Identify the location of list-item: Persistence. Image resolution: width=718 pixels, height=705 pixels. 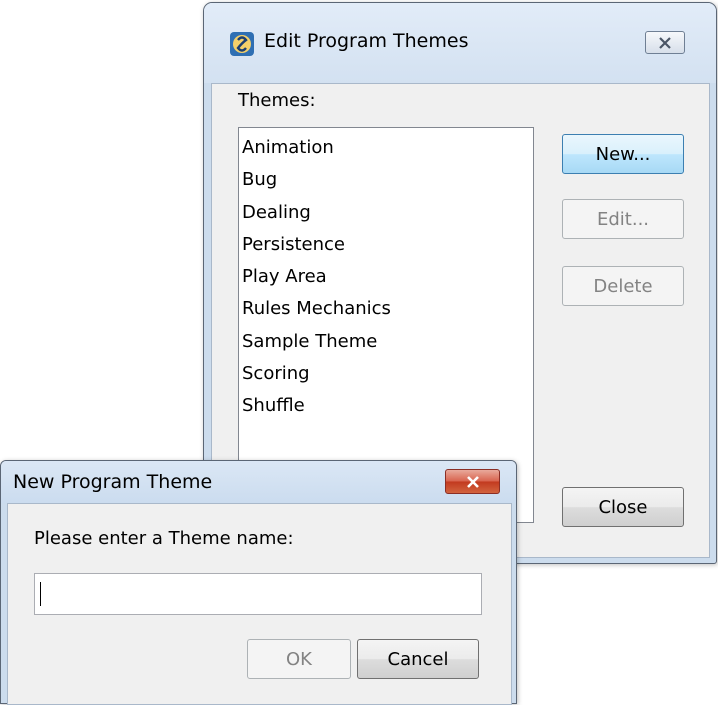
(386, 245).